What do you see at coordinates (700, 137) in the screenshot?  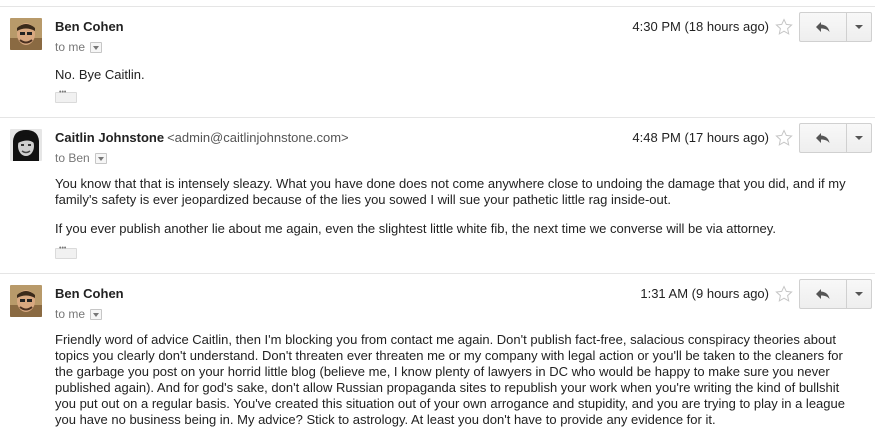 I see `message-timestamp: 4:48 PM (17 hours ago)` at bounding box center [700, 137].